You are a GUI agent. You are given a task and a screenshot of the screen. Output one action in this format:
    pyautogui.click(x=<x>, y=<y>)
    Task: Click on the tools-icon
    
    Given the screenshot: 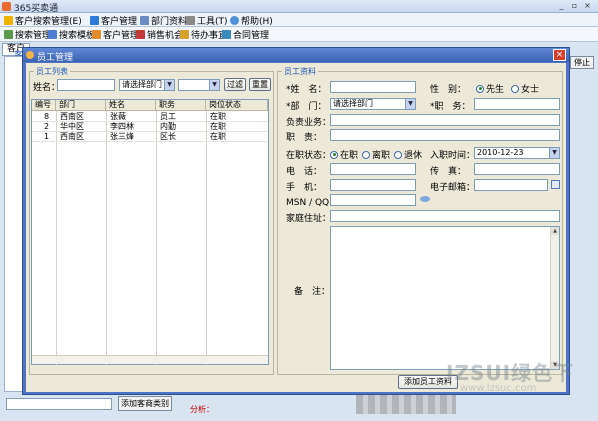 What is the action you would take?
    pyautogui.click(x=190, y=20)
    